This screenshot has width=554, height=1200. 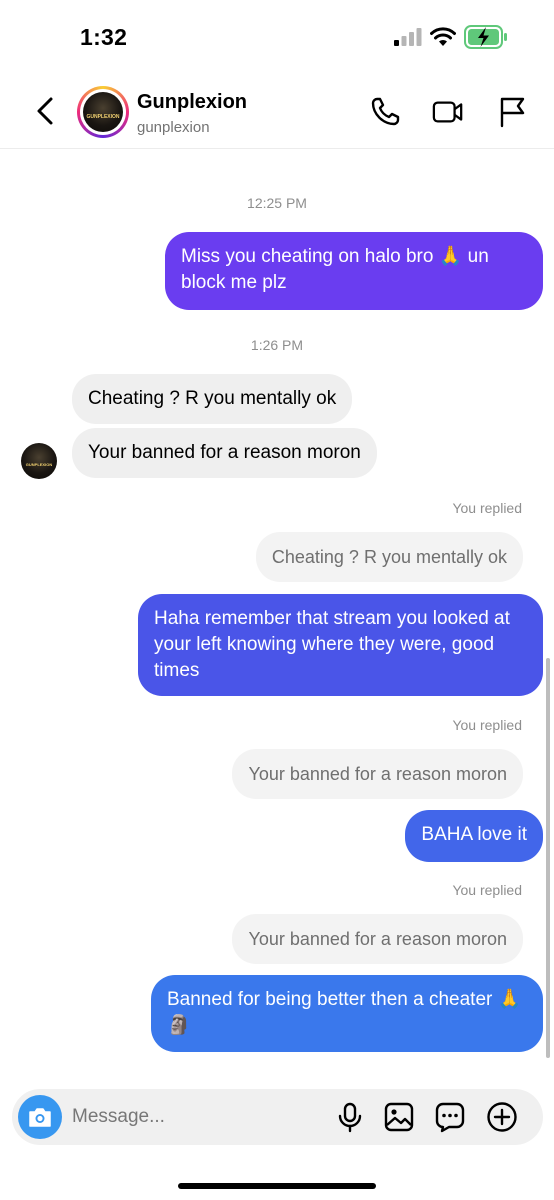 What do you see at coordinates (173, 127) in the screenshot?
I see `contact-handle: gunplexion` at bounding box center [173, 127].